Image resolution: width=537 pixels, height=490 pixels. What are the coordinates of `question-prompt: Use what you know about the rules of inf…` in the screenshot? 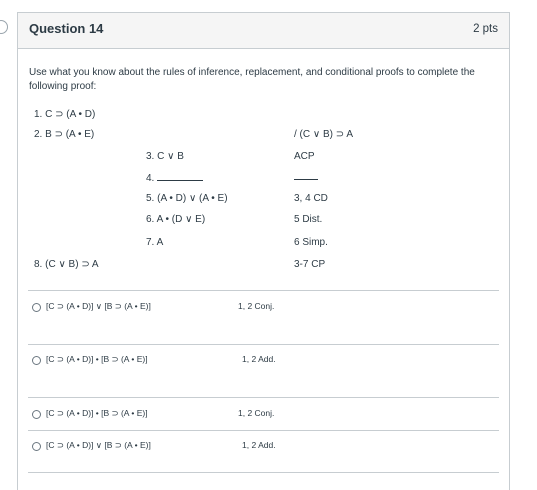 It's located at (252, 79).